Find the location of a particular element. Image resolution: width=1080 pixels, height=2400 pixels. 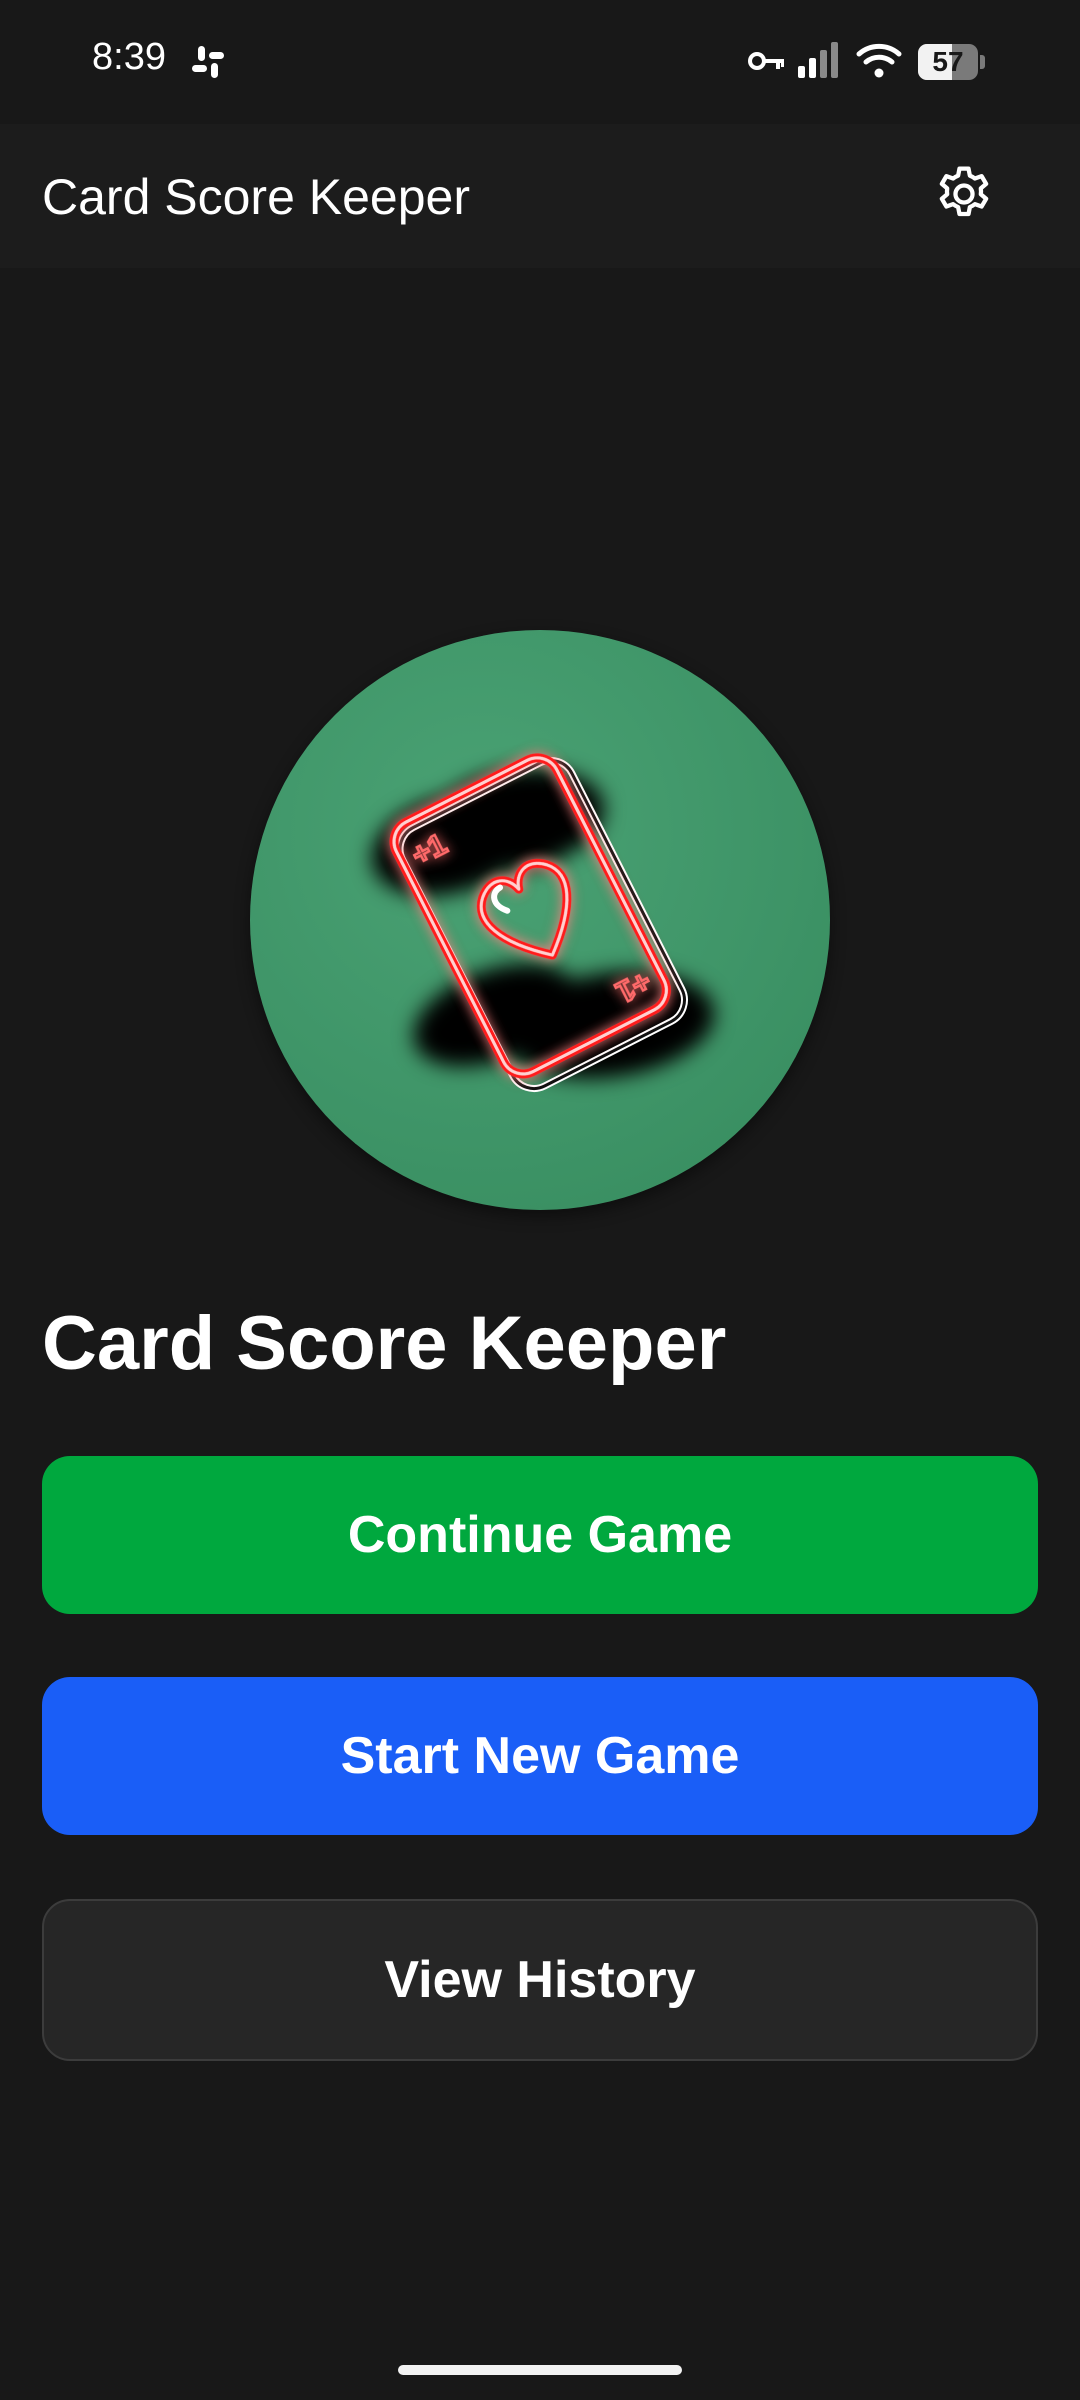

status-time: 8:39 is located at coordinates (129, 57).